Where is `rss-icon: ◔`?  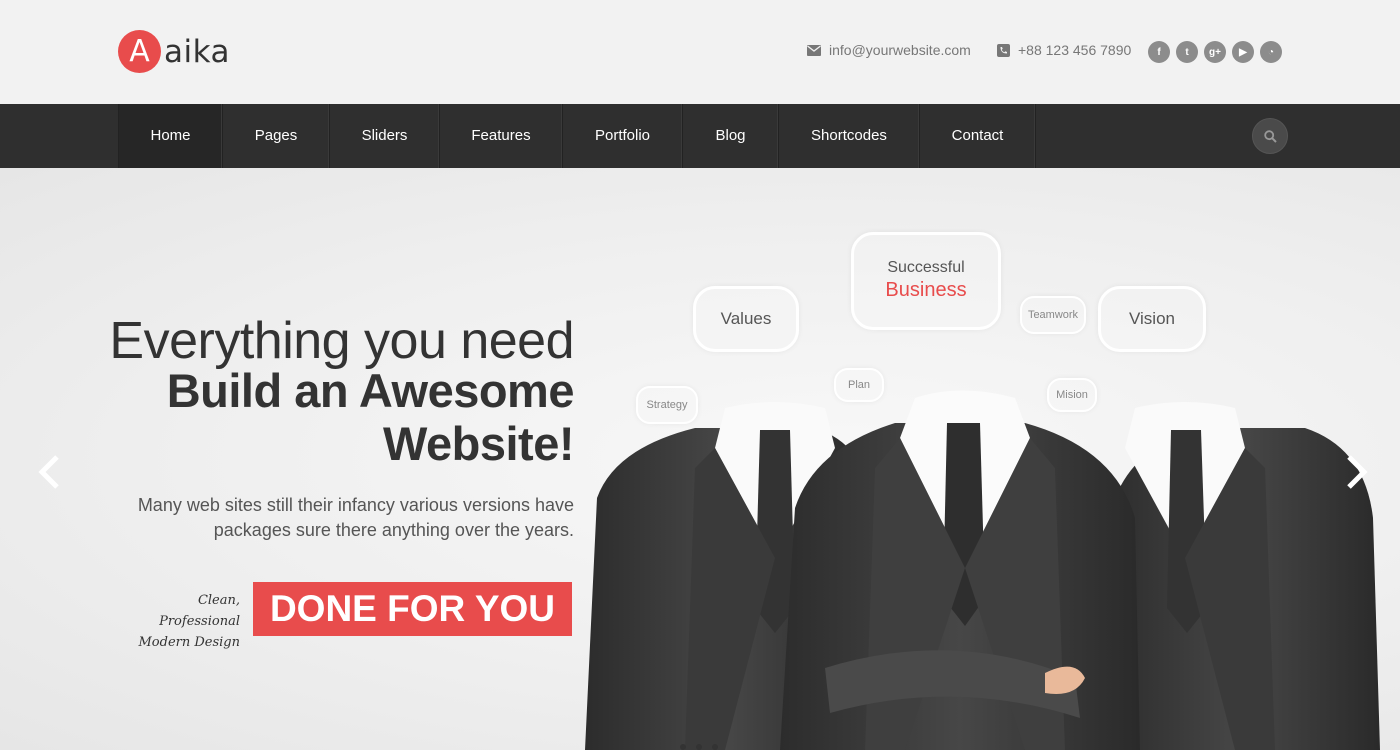
rss-icon: ◔ is located at coordinates (1271, 52).